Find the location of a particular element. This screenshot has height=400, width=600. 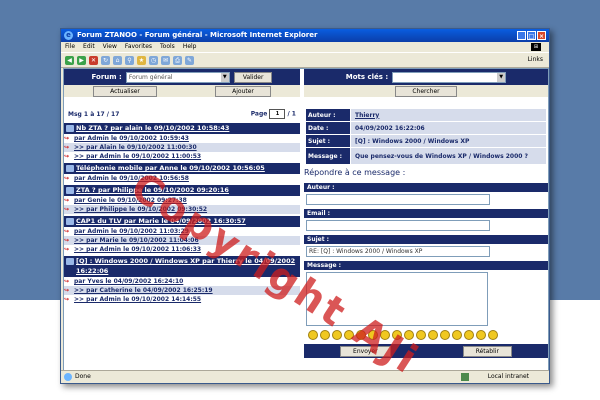

back-icon: ◀ is located at coordinates (69, 60).